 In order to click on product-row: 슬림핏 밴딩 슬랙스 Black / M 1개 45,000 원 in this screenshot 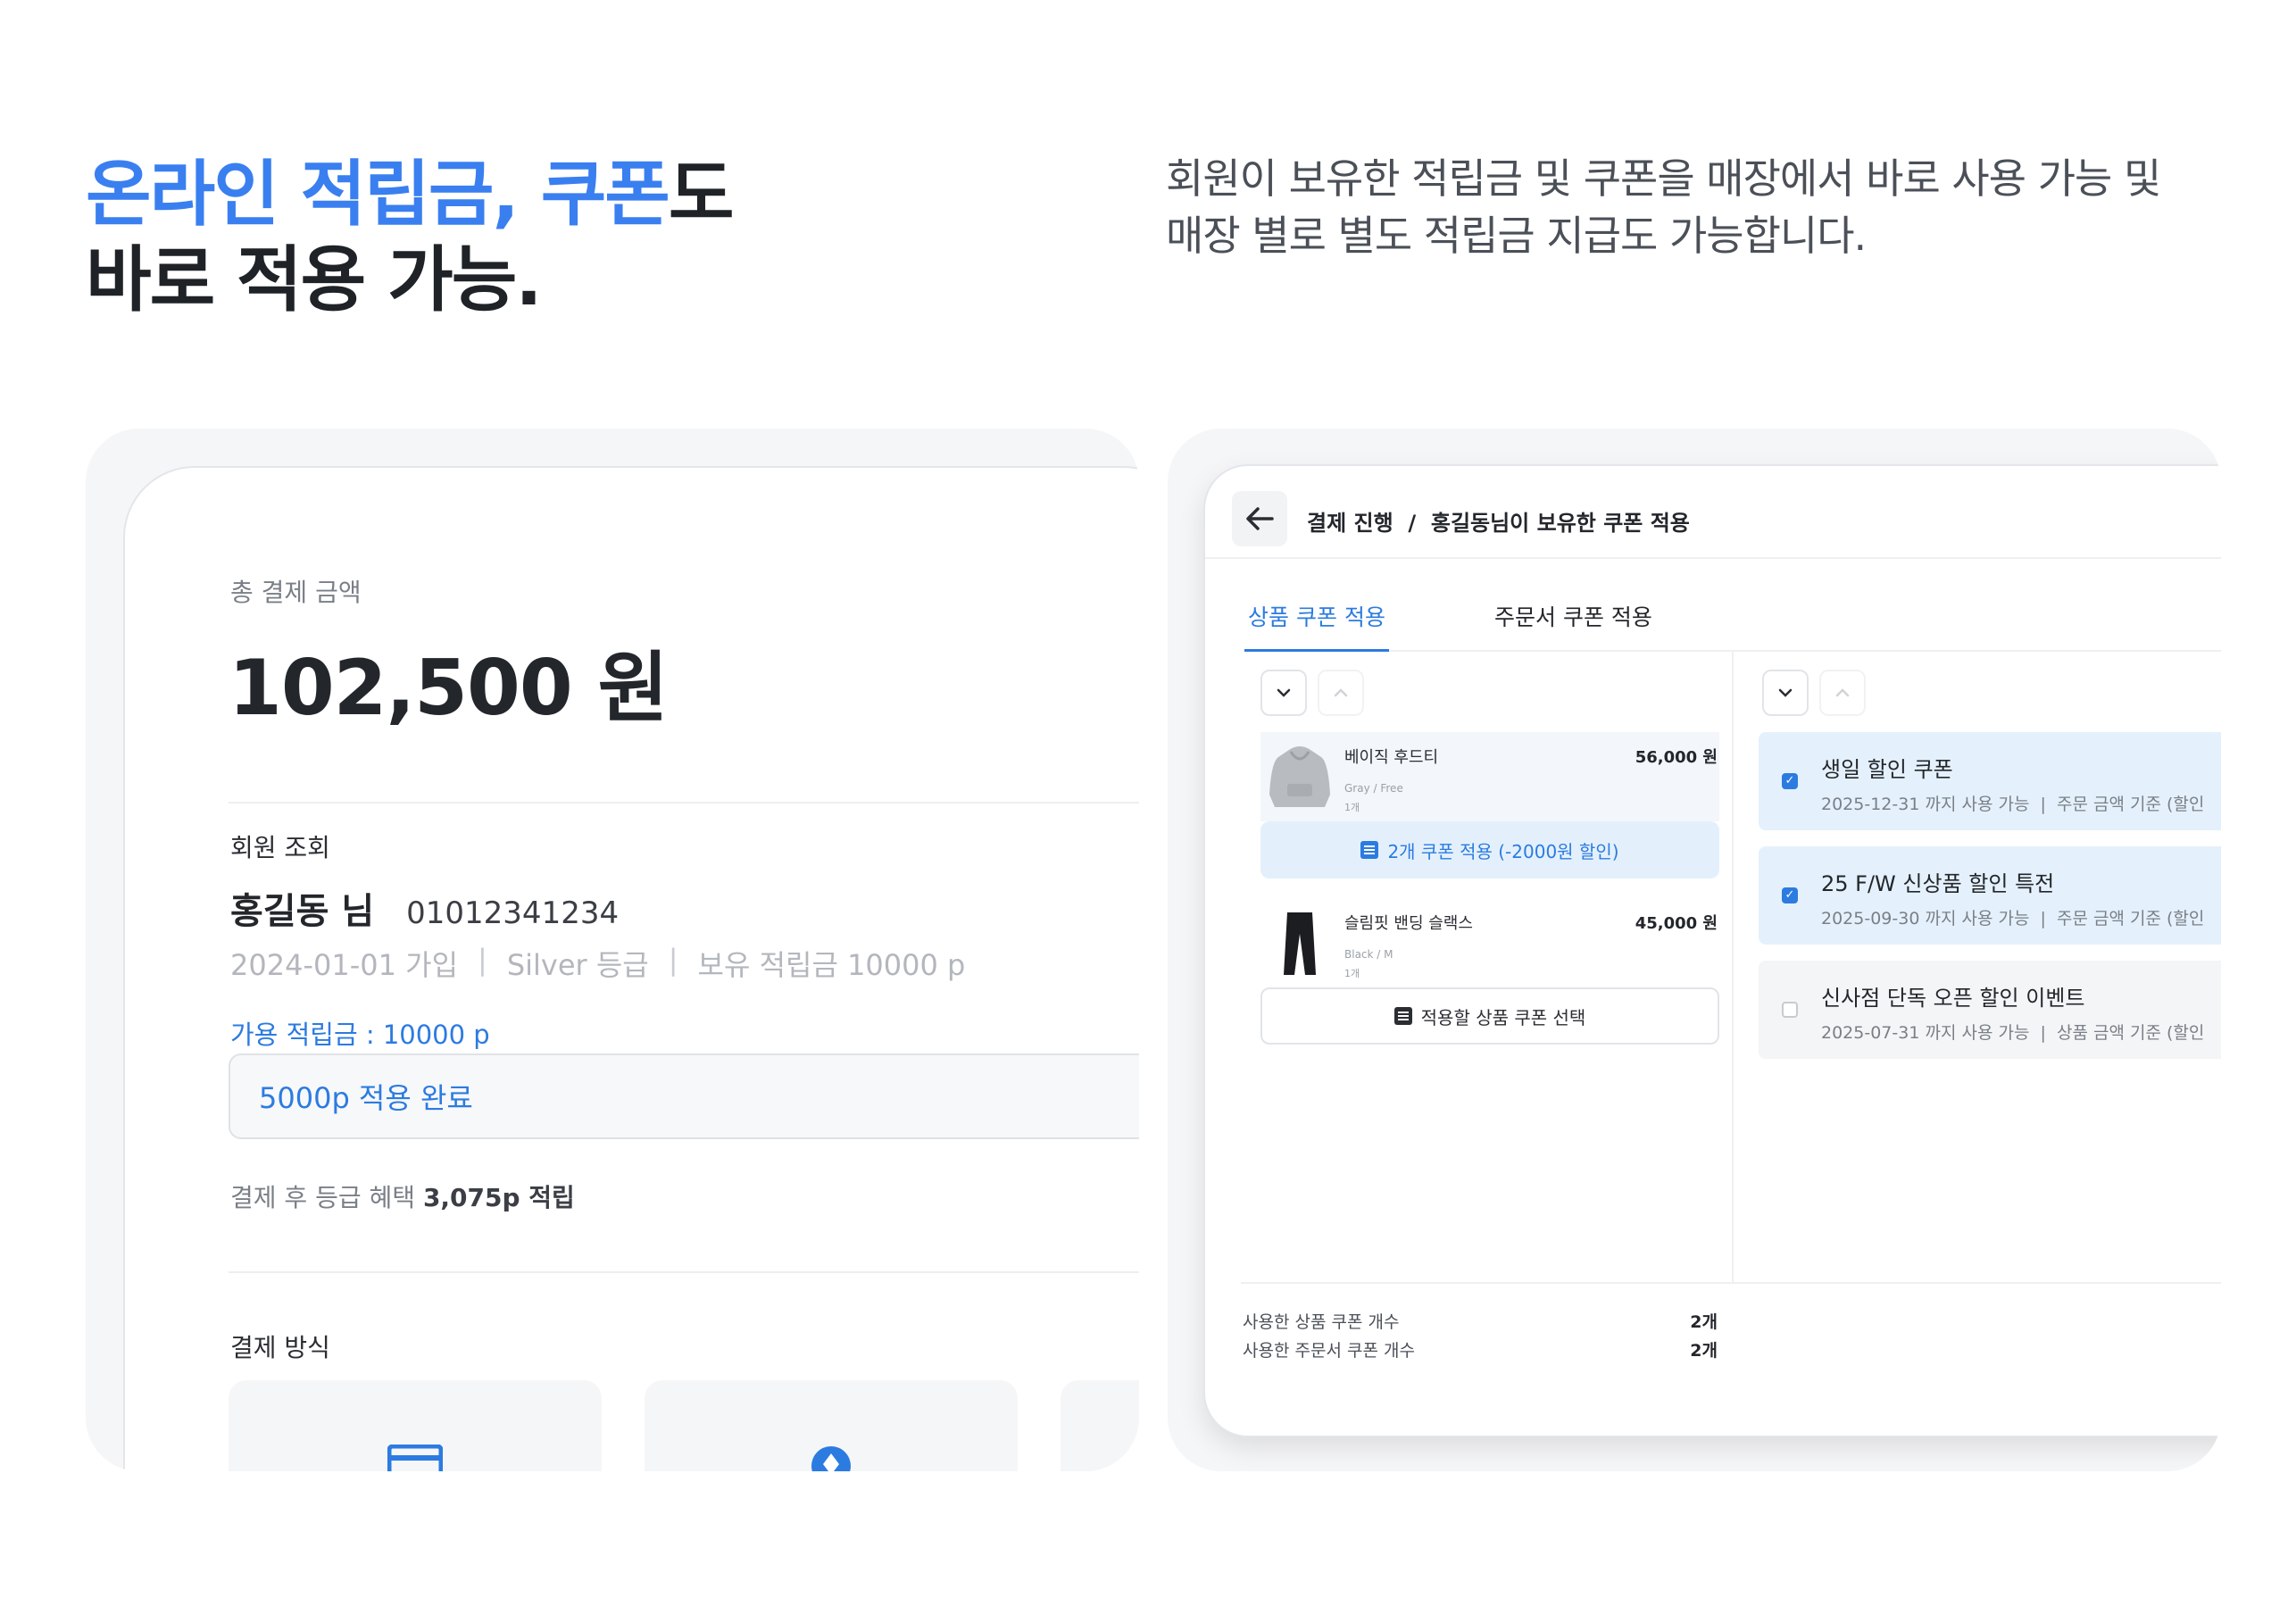, I will do `click(1489, 943)`.